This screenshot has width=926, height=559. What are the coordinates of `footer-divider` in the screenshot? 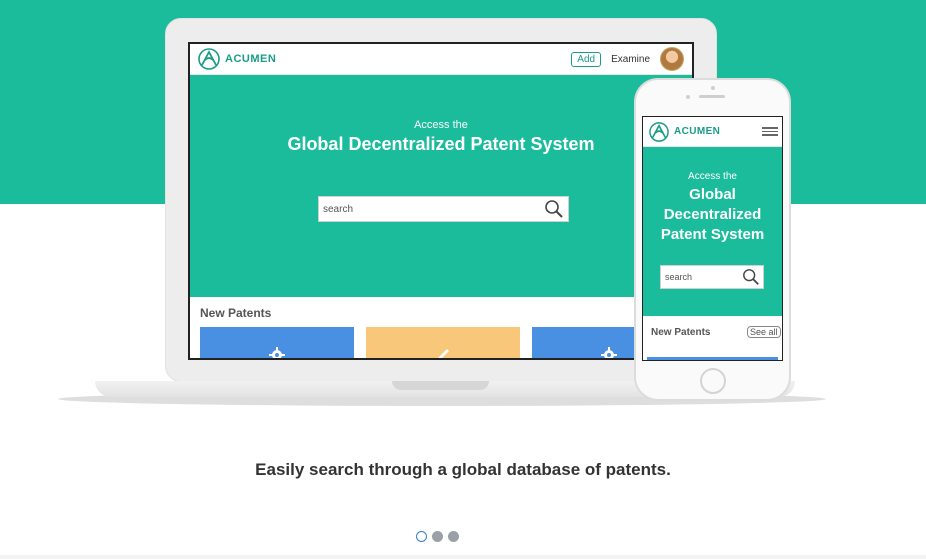 It's located at (463, 557).